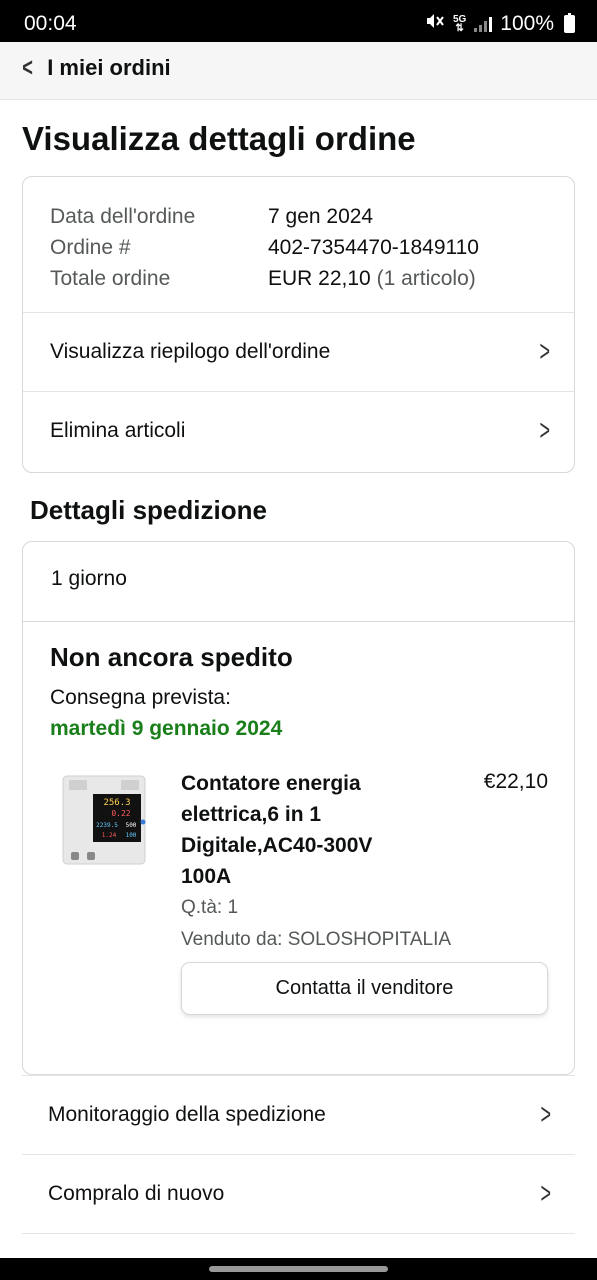 This screenshot has height=1280, width=597. I want to click on view-order-summary-link: Visualizza riepilogo dell'ordine >, so click(298, 351).